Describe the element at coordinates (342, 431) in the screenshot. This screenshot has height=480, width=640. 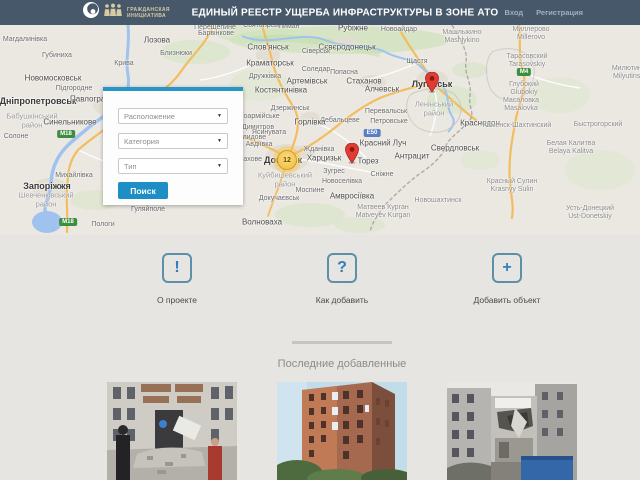
I see `recent-photo-brick-apartment-block` at that location.